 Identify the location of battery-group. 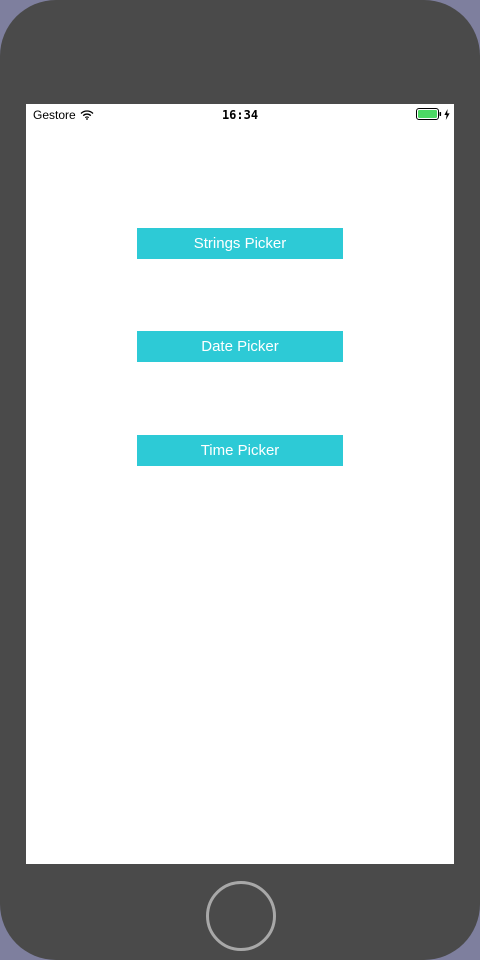
(433, 114).